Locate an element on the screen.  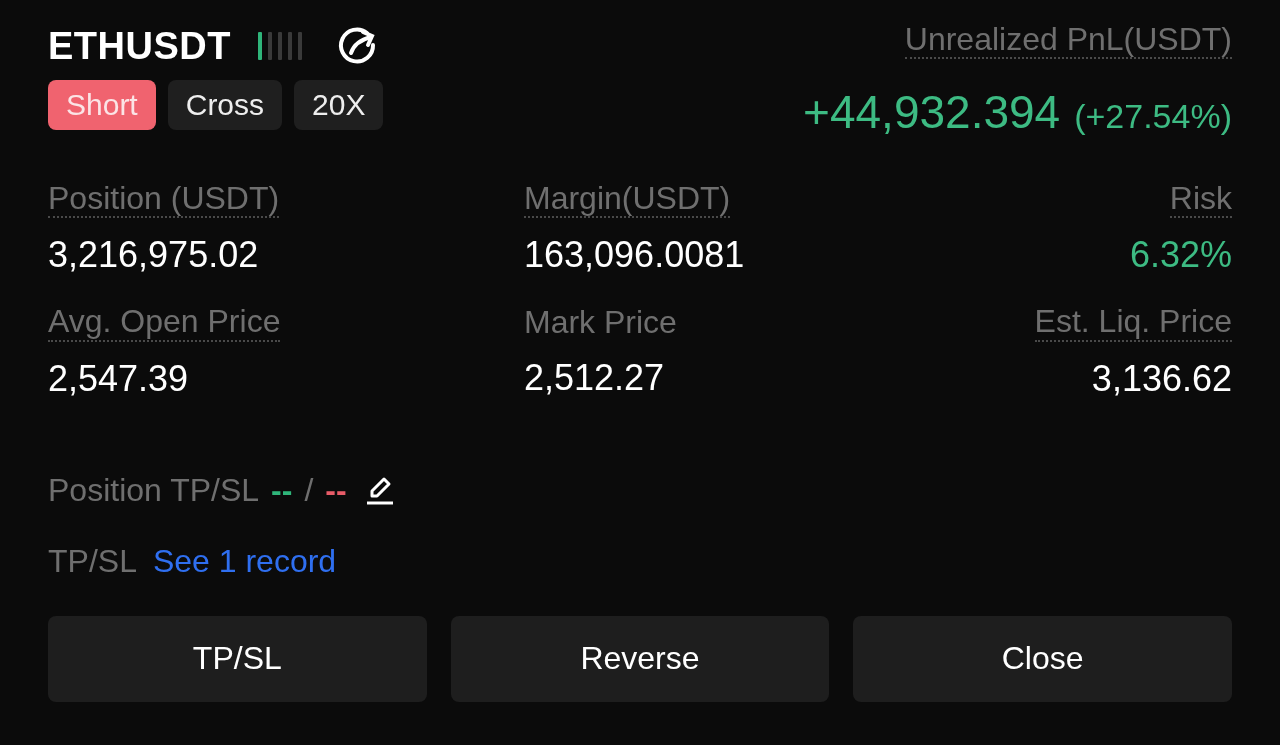
edit-icon is located at coordinates (379, 490).